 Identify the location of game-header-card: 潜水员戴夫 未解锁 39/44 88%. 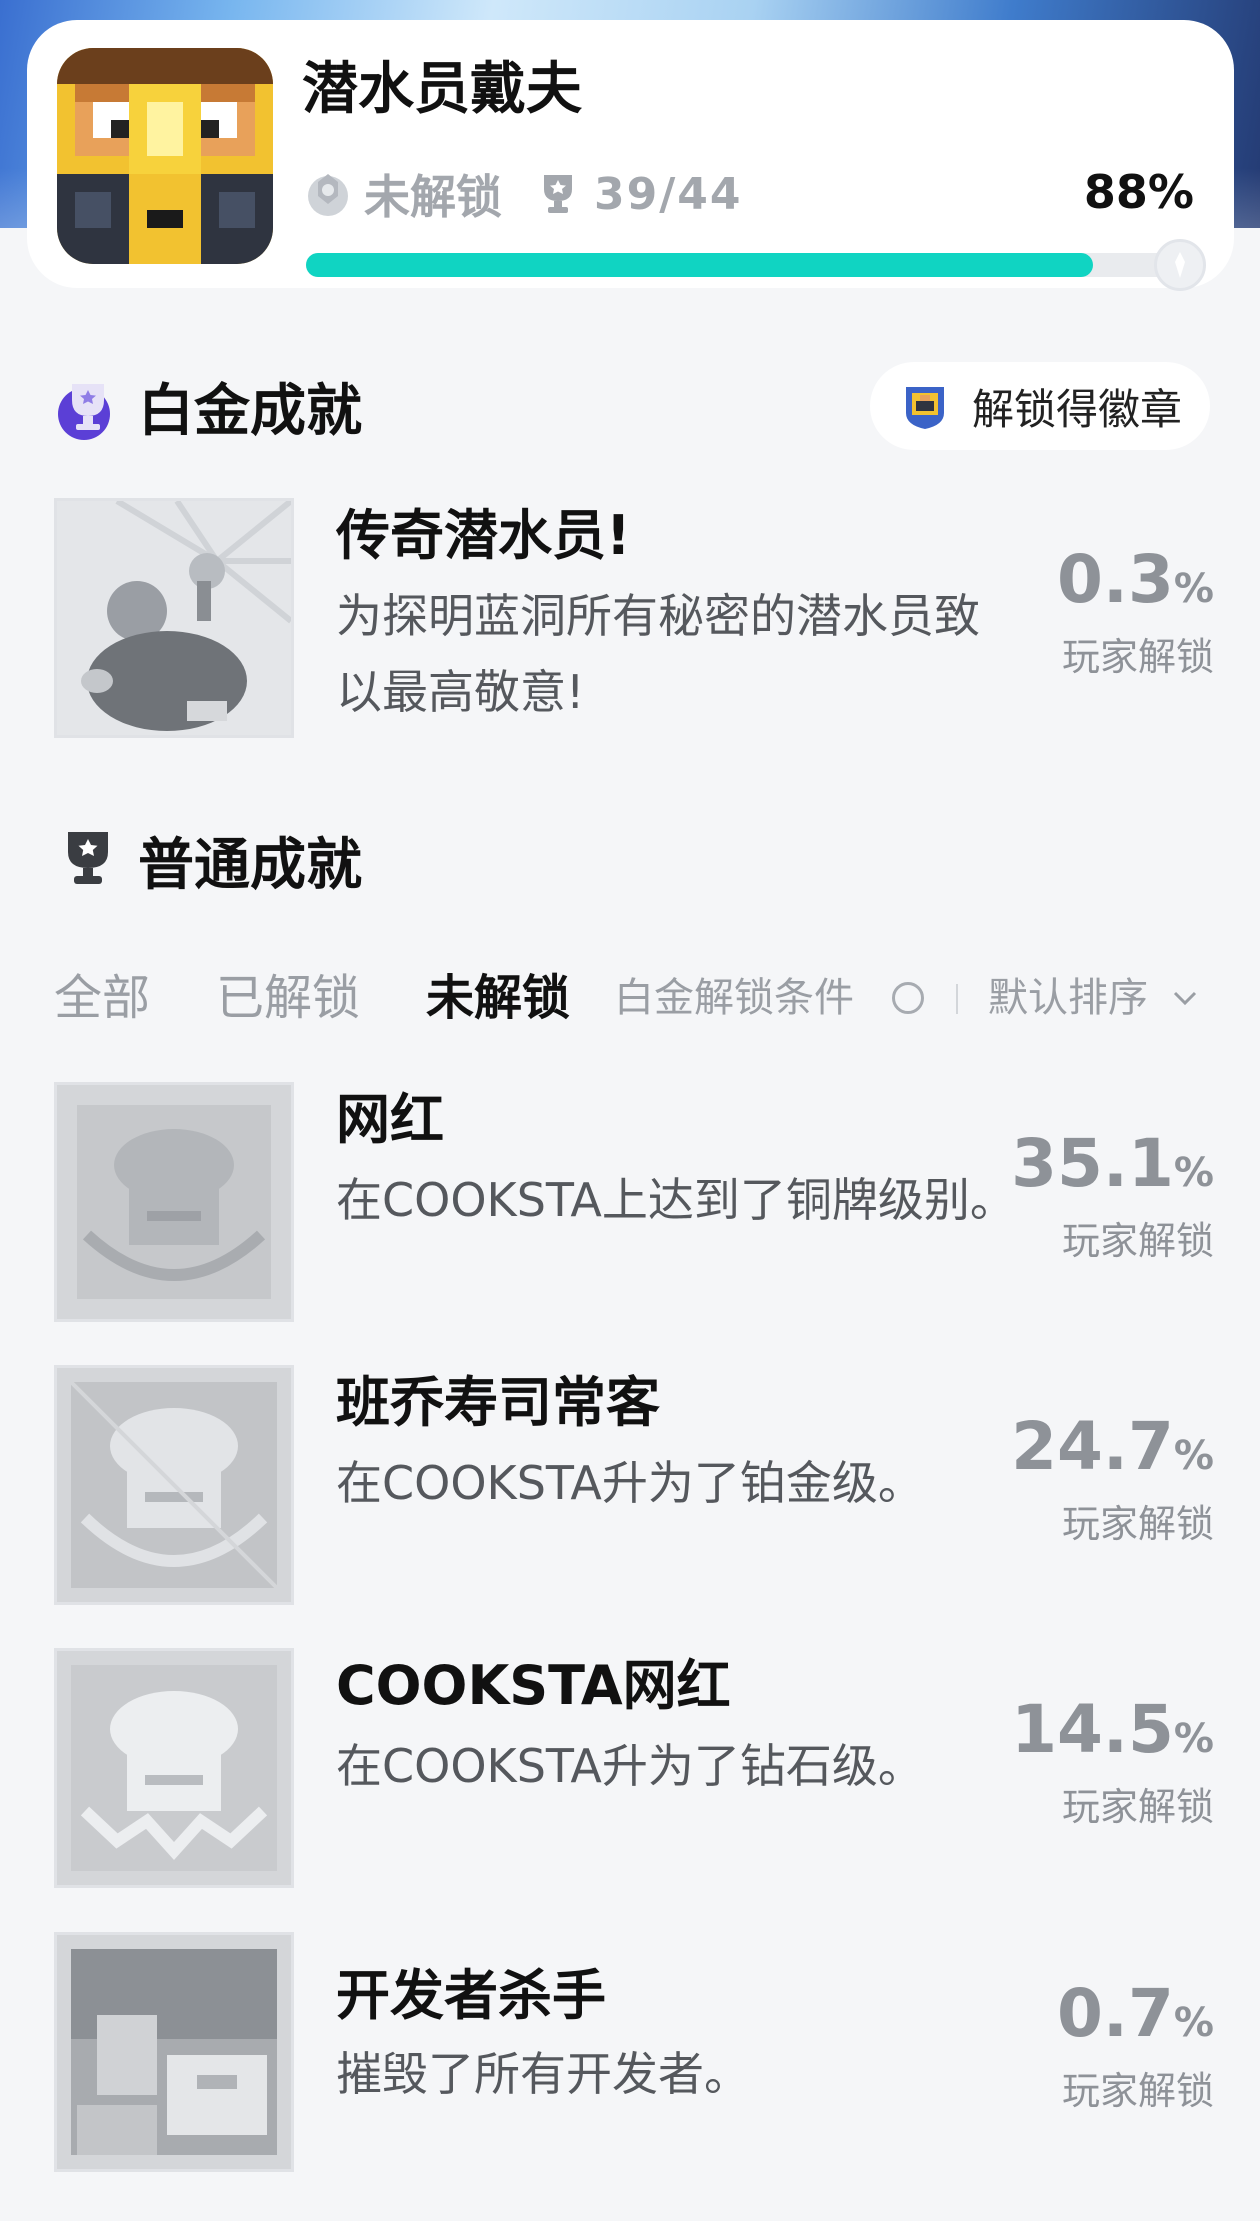
(630, 155).